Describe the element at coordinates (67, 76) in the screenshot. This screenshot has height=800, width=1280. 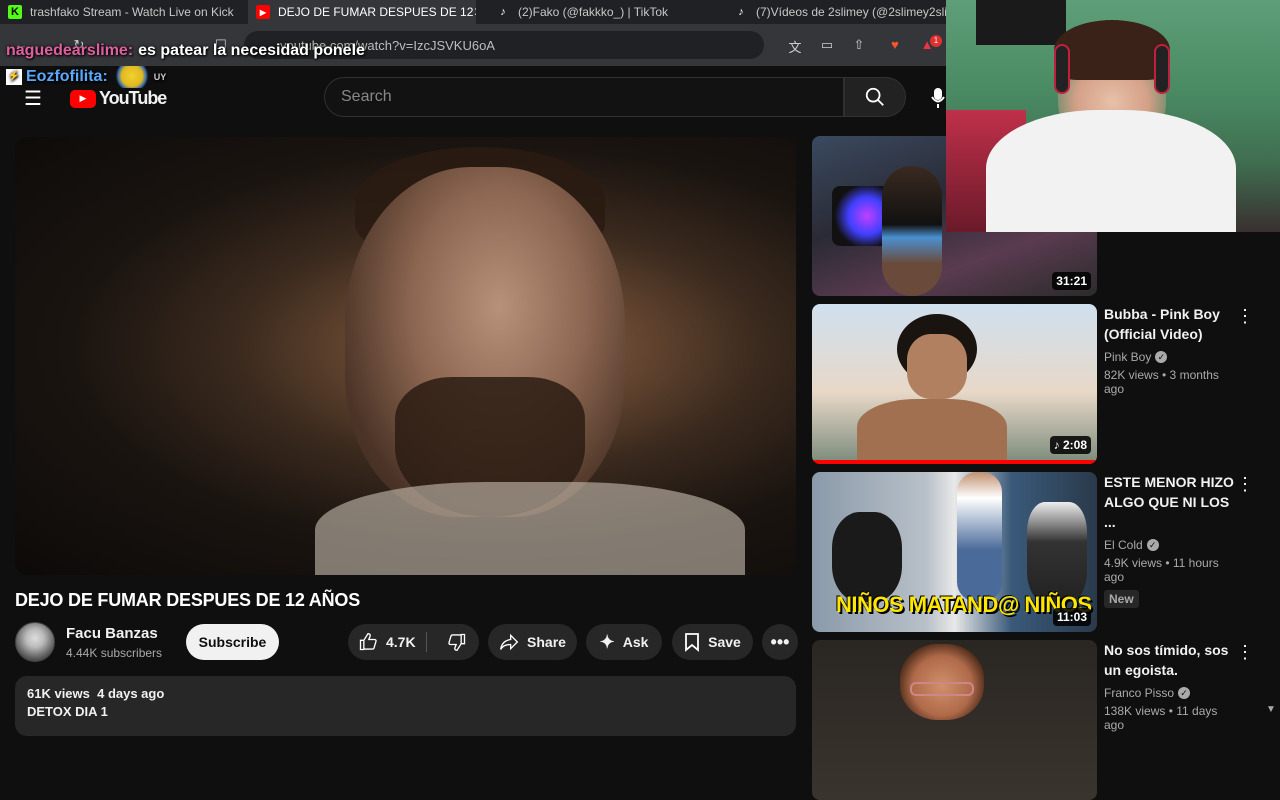
I see `chat-username: Eozfofilita:` at that location.